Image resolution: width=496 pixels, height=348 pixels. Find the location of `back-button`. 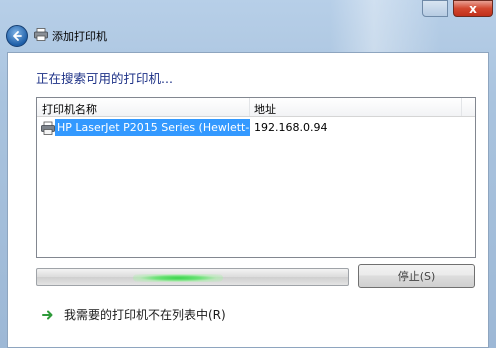

back-button is located at coordinates (17, 36).